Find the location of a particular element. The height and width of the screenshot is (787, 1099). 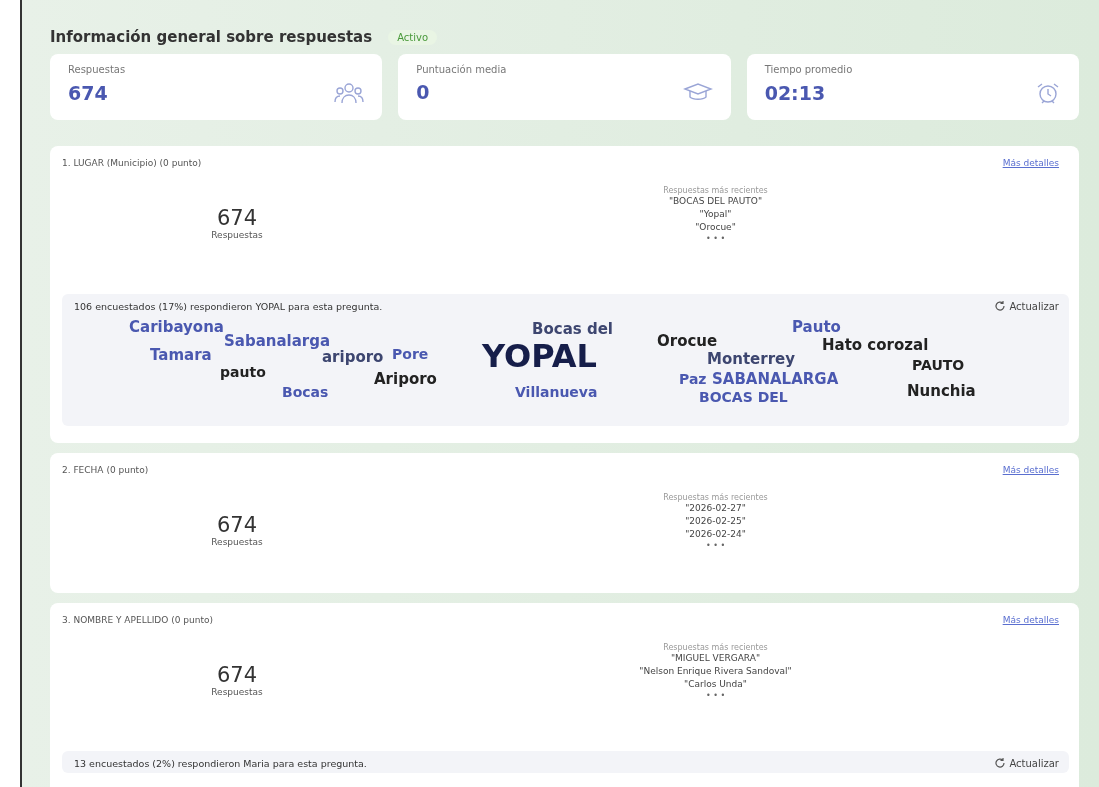

recent-response: "Yopal" is located at coordinates (715, 214).